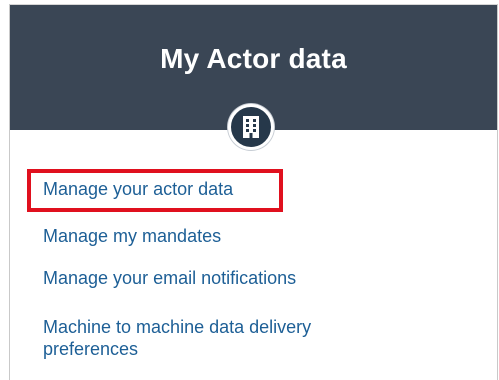 This screenshot has width=499, height=380. I want to click on link-manage-email-notifications: Manage your email notifications, so click(169, 278).